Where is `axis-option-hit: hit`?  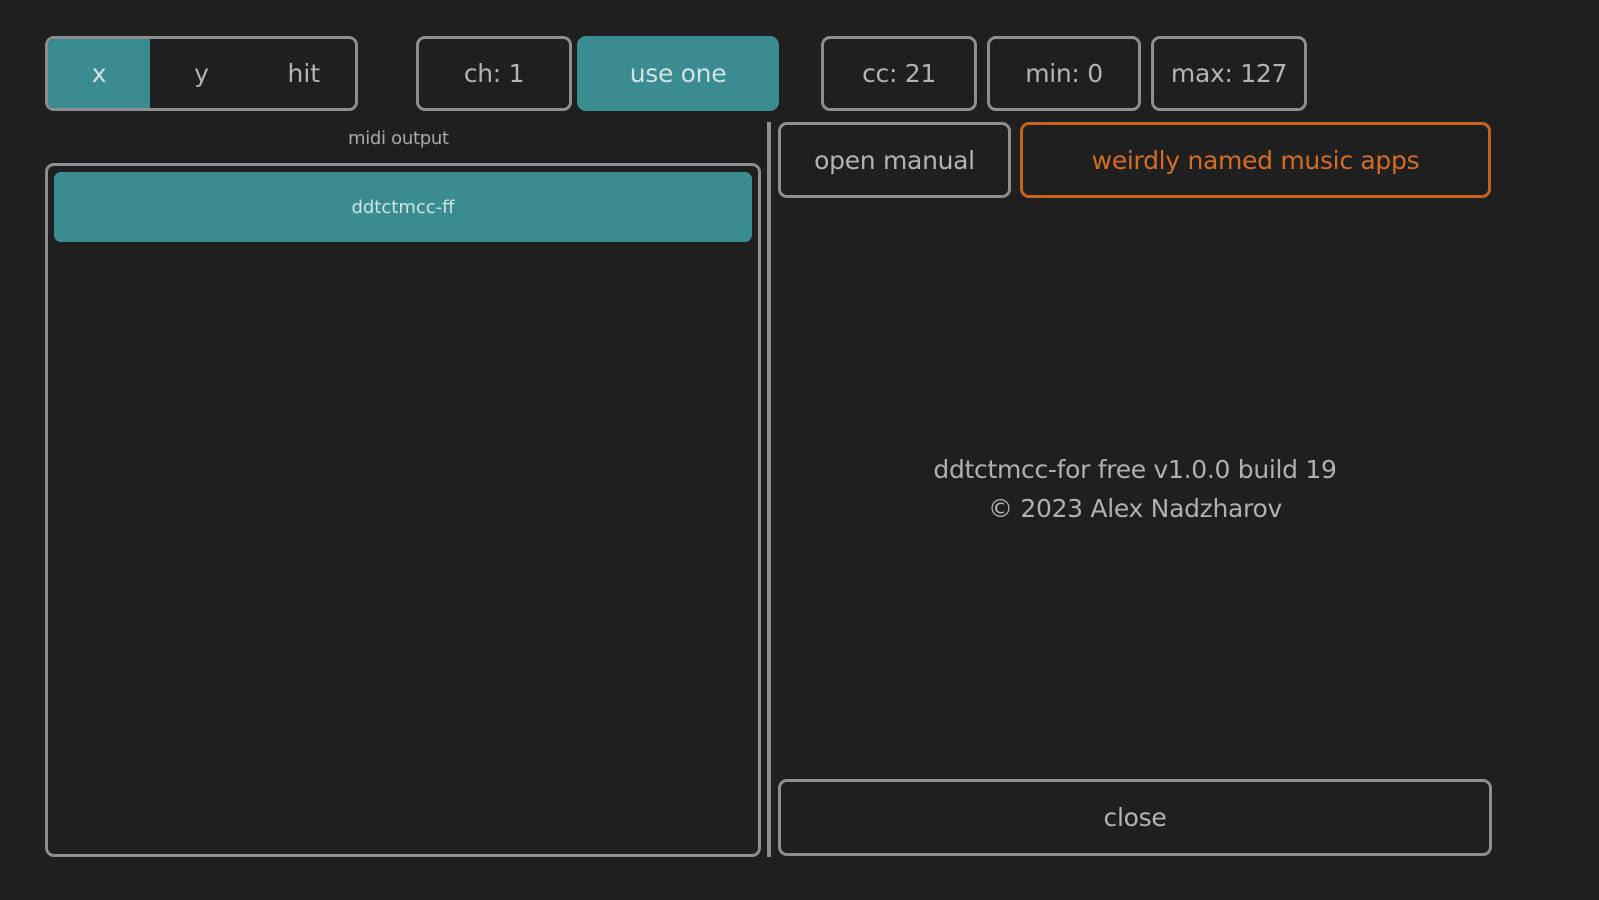
axis-option-hit: hit is located at coordinates (304, 73).